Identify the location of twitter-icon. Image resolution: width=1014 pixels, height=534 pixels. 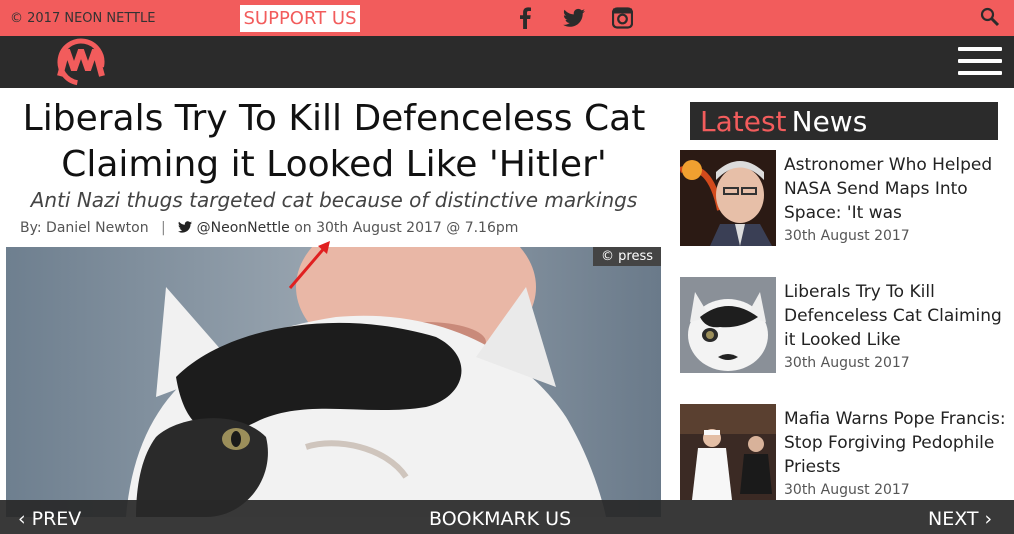
(574, 18).